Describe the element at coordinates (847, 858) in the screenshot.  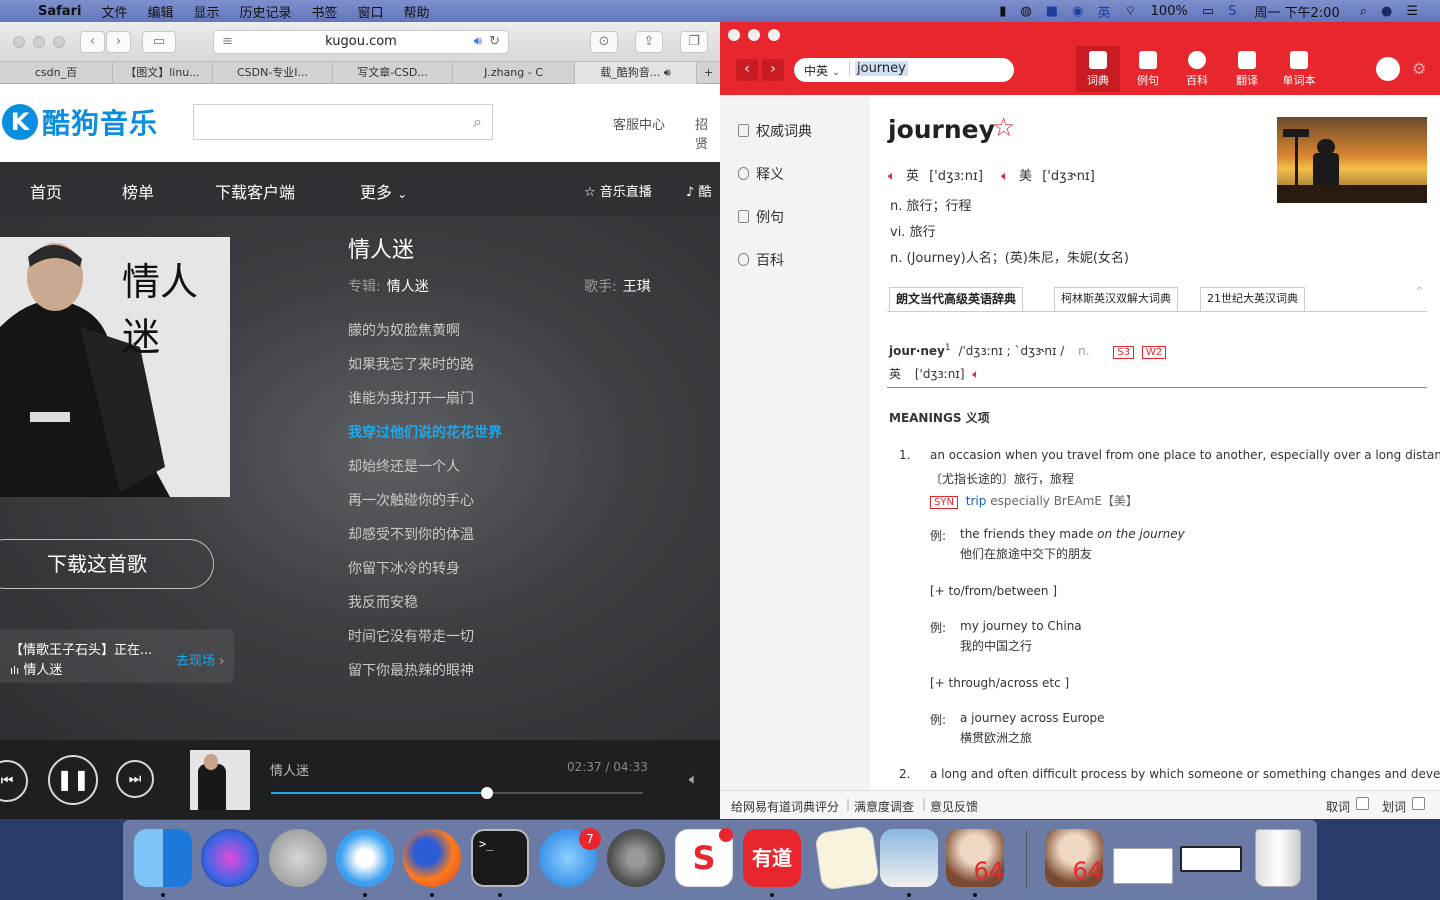
I see `textedit-icon` at that location.